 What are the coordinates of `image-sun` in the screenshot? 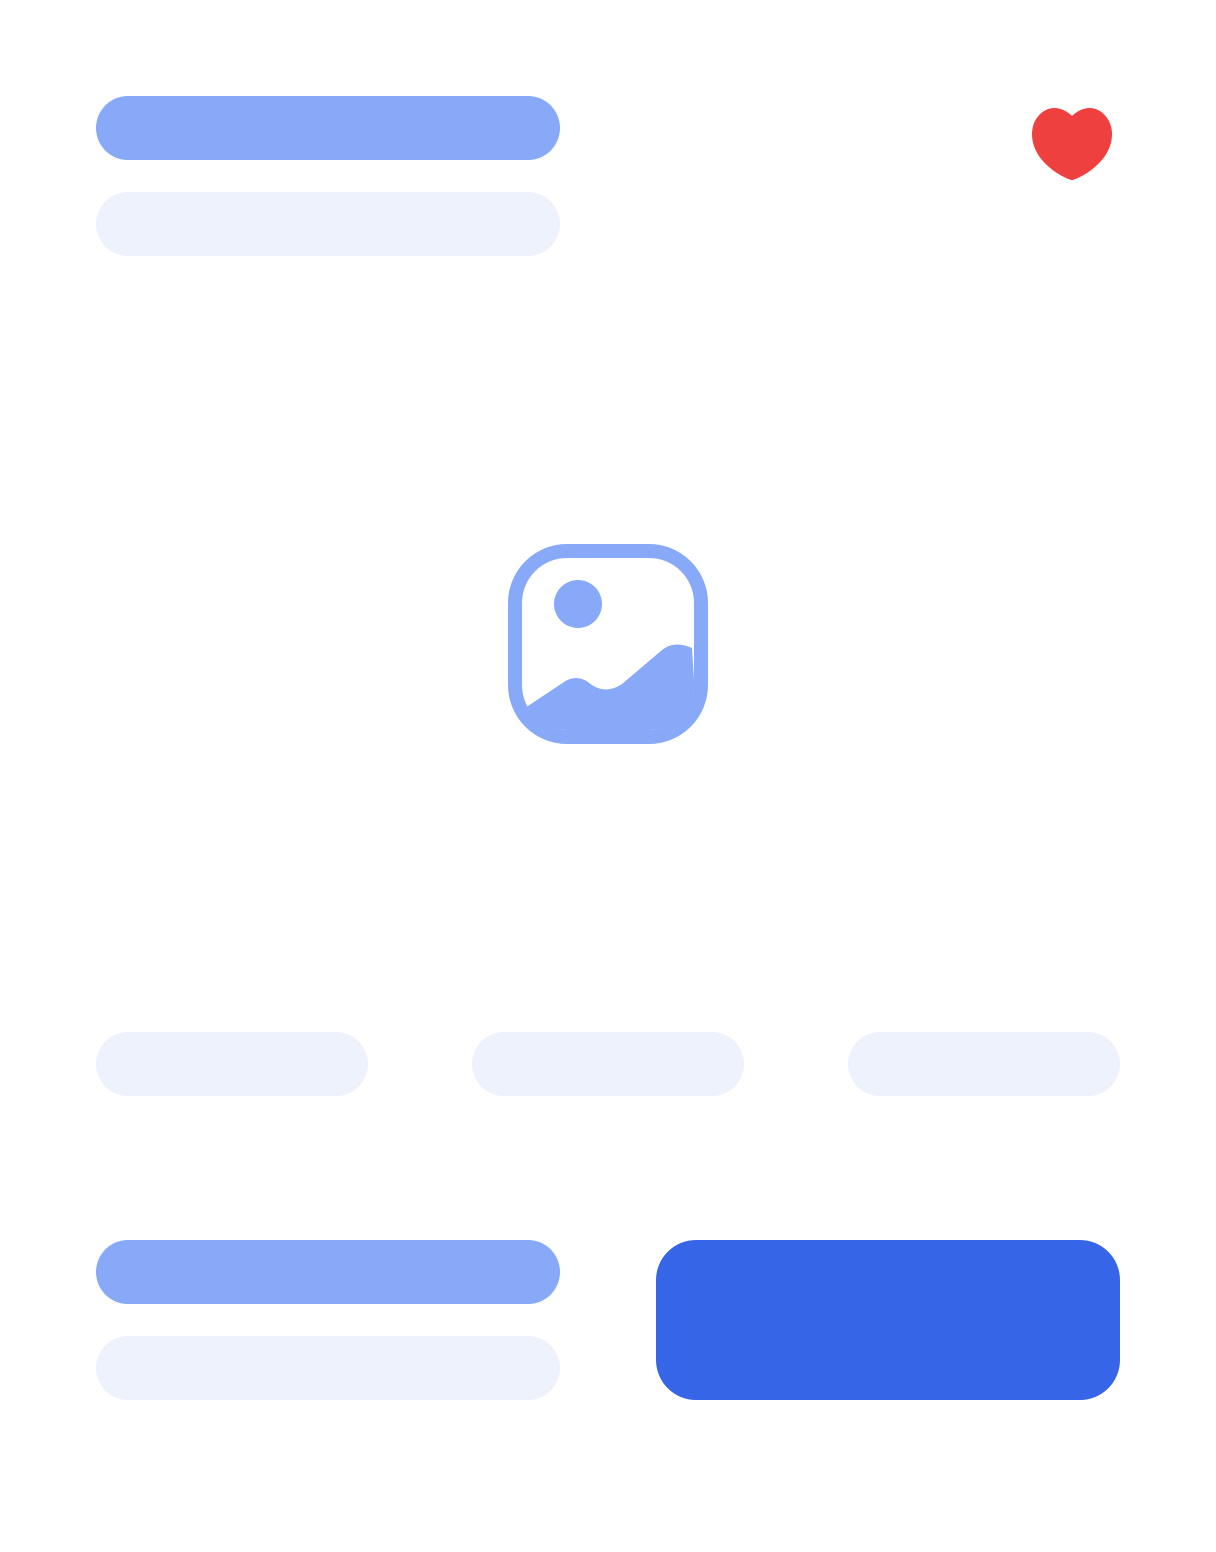 It's located at (578, 604).